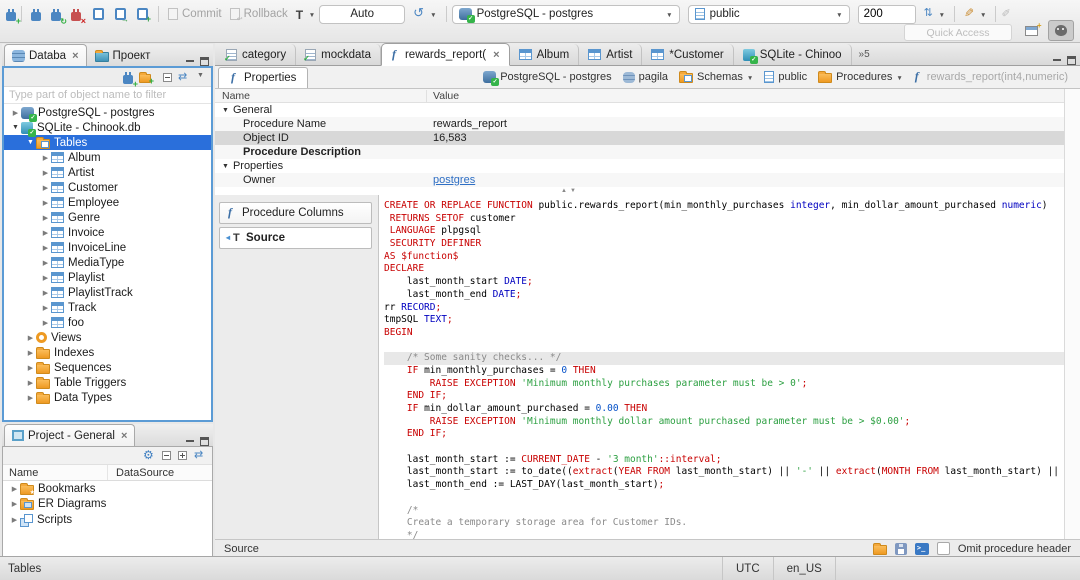  What do you see at coordinates (123, 55) in the screenshot?
I see `tab-project-explorer: Проект` at bounding box center [123, 55].